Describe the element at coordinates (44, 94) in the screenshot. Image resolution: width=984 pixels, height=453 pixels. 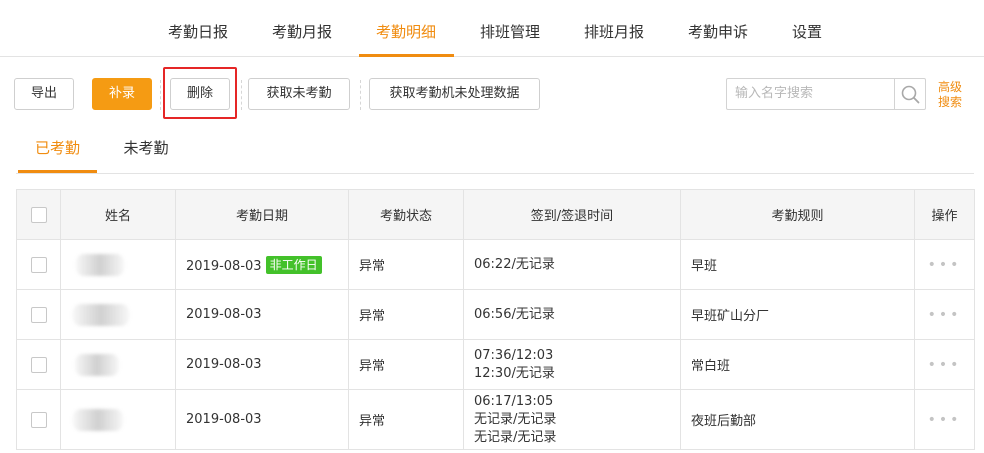
I see `export-button: 导出` at that location.